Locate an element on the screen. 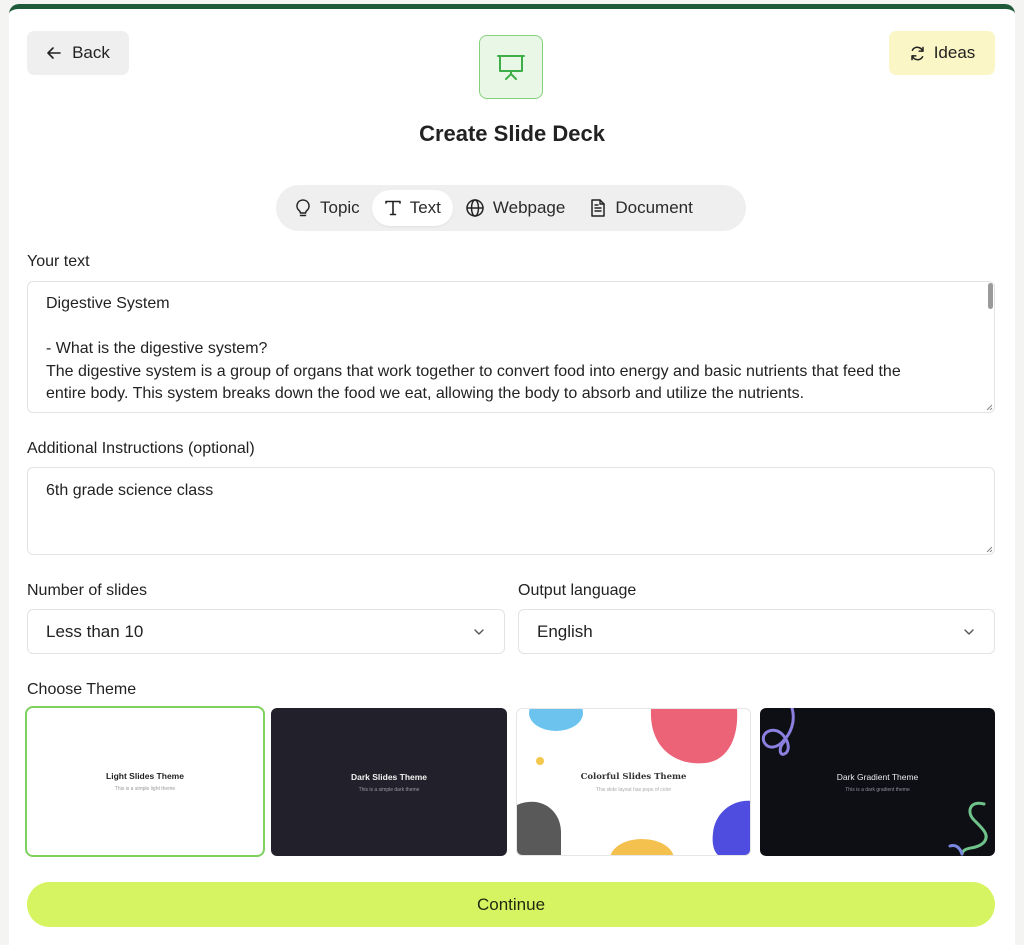  page-title: Create Slide Deck is located at coordinates (512, 133).